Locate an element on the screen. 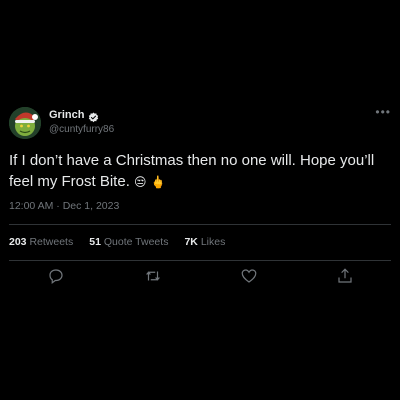 Image resolution: width=400 pixels, height=400 pixels. reply-icon is located at coordinates (56, 276).